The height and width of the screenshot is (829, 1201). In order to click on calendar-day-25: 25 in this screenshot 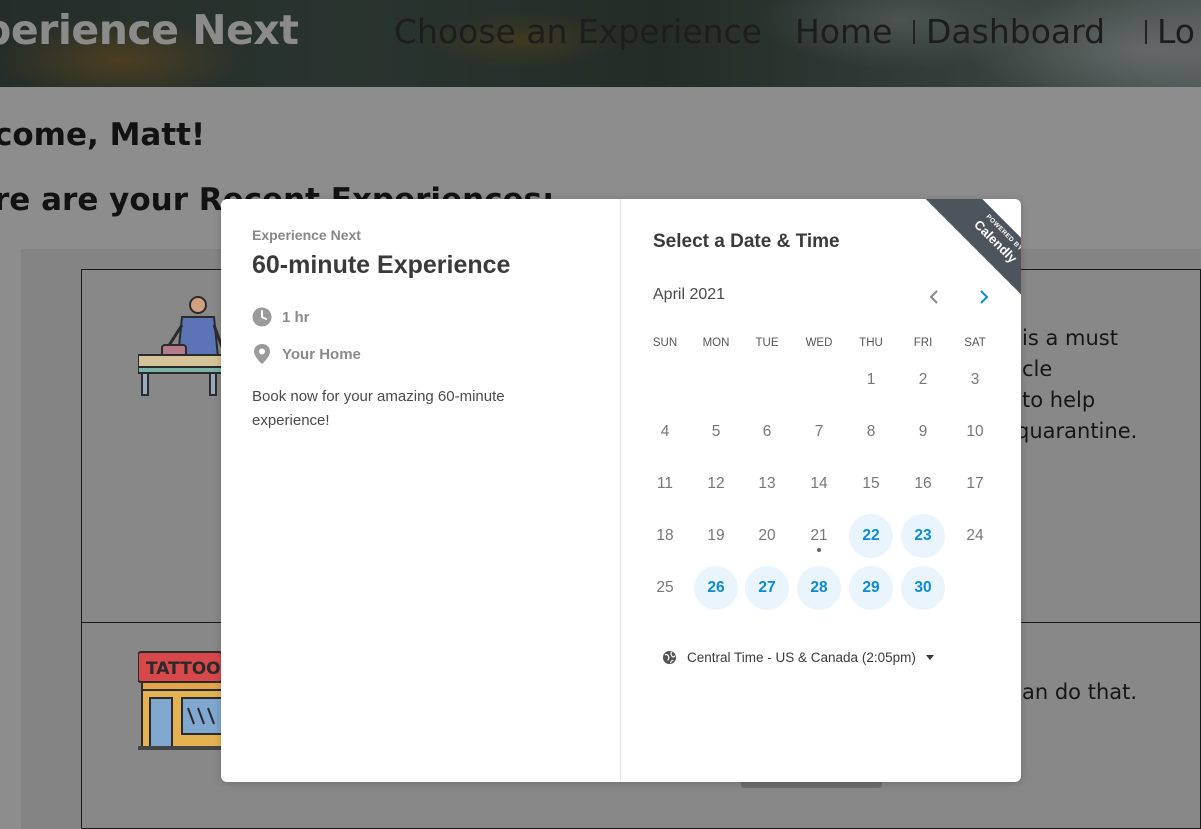, I will do `click(665, 587)`.